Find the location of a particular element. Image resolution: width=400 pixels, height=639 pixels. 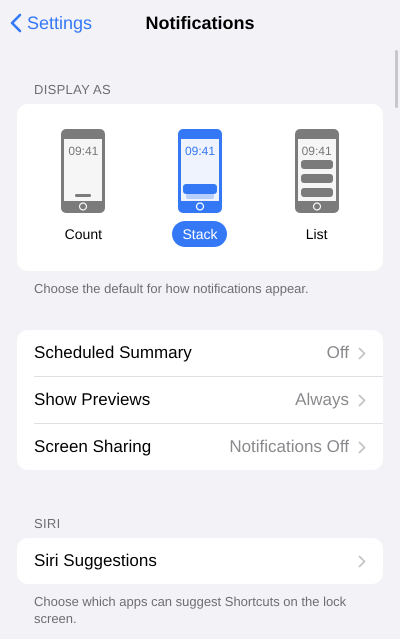

row-label: Scheduled Summary is located at coordinates (180, 353).